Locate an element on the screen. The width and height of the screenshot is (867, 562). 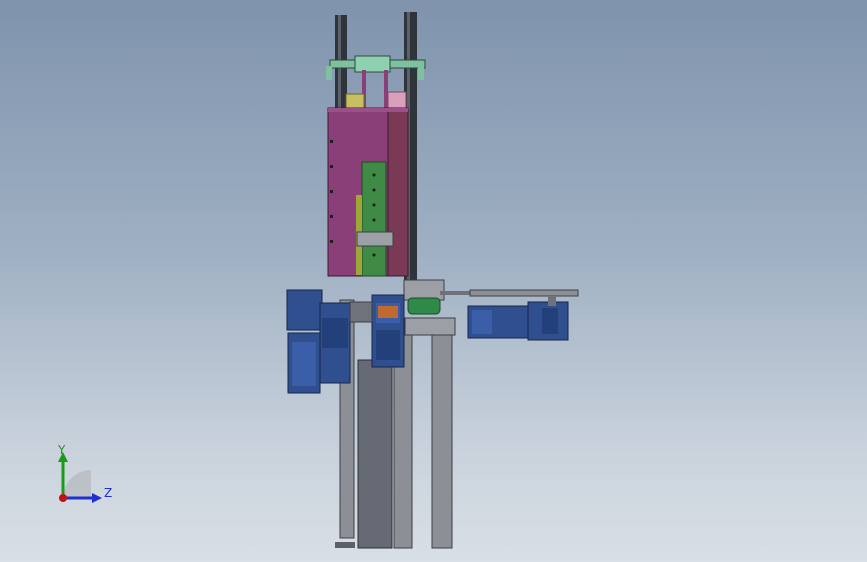
coordinate-triad: Y Z is located at coordinates (85, 475).